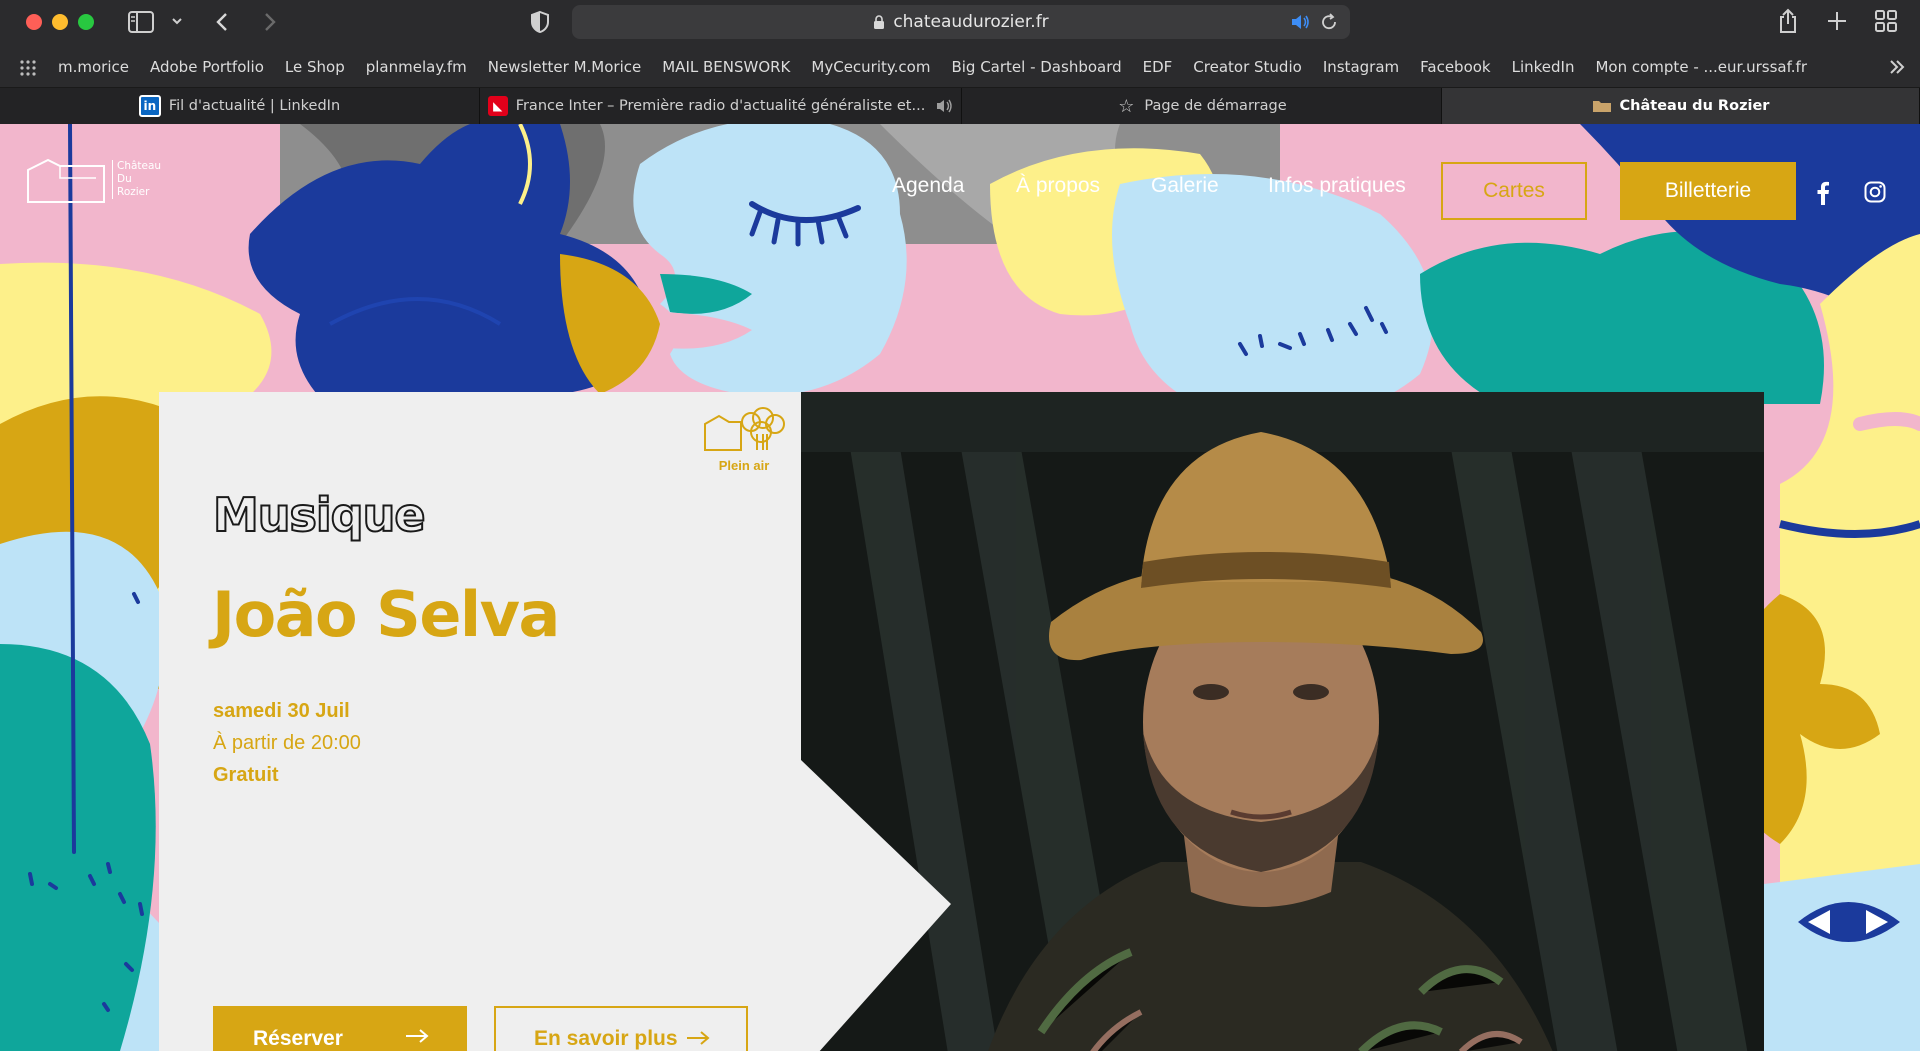 The image size is (1920, 1051). I want to click on event-date: samedi 30 Juil, so click(281, 711).